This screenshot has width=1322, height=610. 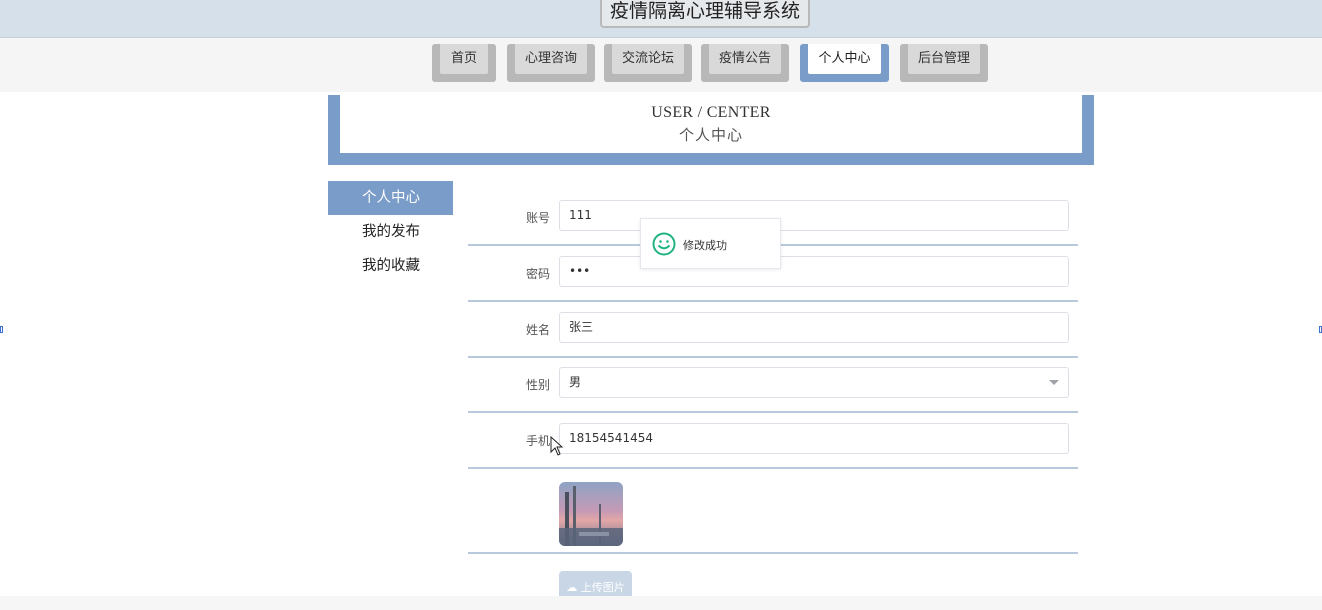 I want to click on nav-user-center: 个人中心, so click(x=844, y=63).